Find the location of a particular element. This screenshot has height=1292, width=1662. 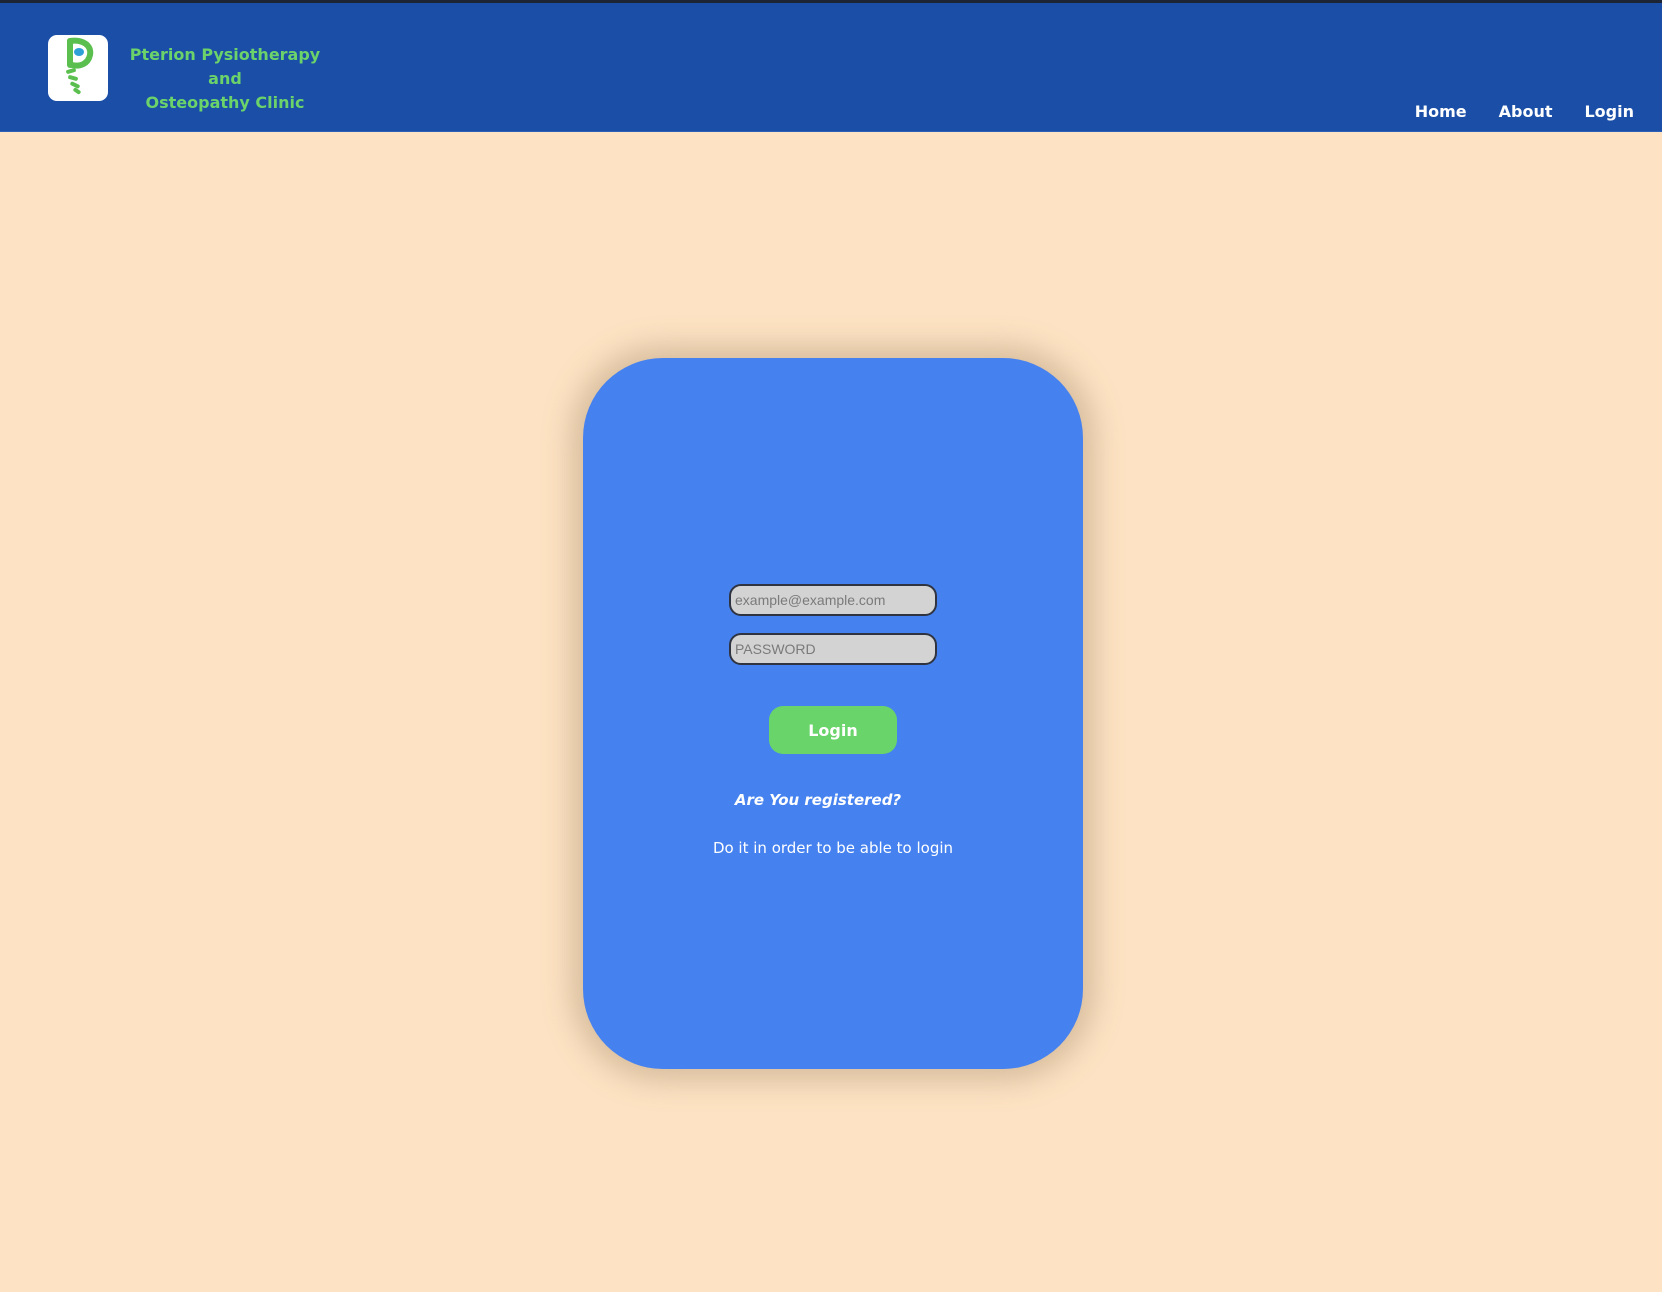

register-hint: Do it in order to be able to login is located at coordinates (833, 848).